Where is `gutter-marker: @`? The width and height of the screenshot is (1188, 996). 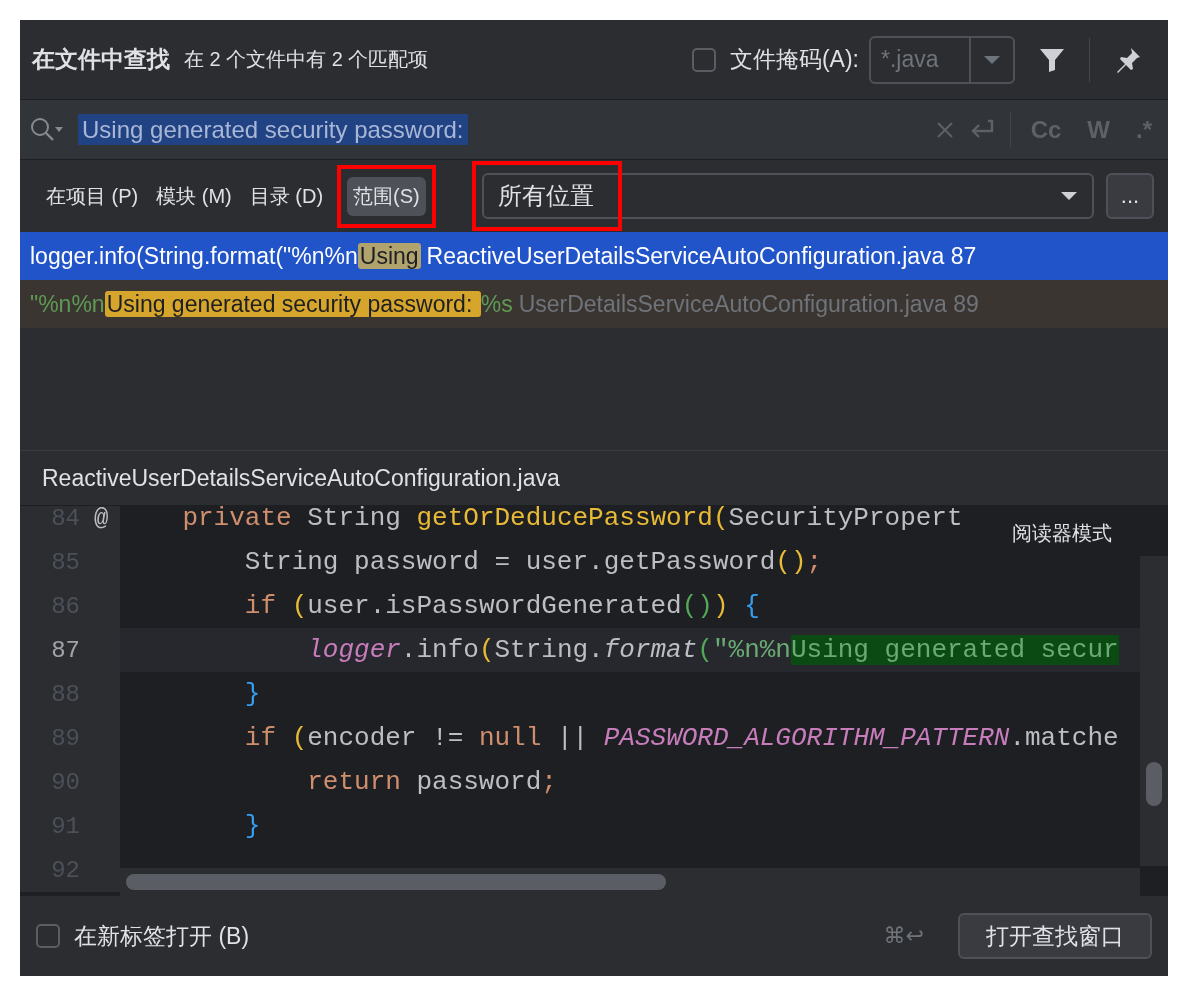 gutter-marker: @ is located at coordinates (101, 519).